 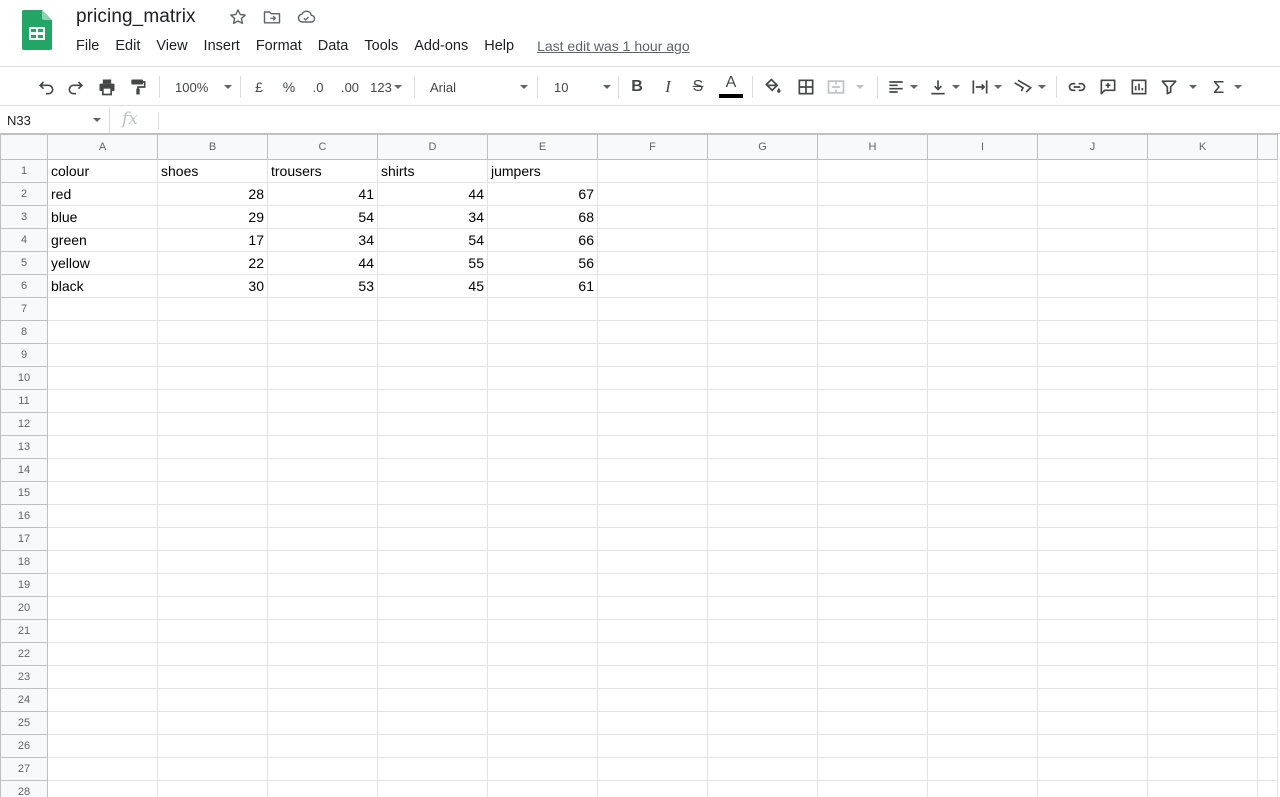 What do you see at coordinates (212, 263) in the screenshot?
I see `cell: 22` at bounding box center [212, 263].